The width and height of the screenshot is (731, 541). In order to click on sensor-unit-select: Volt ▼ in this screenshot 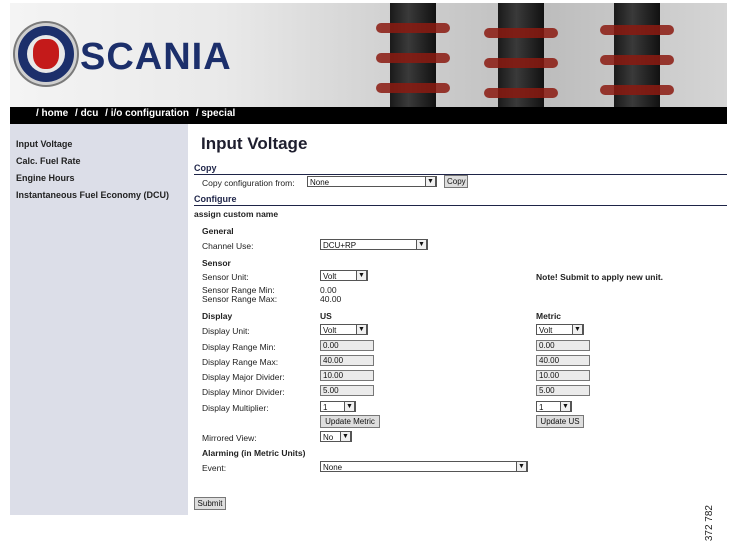, I will do `click(344, 275)`.